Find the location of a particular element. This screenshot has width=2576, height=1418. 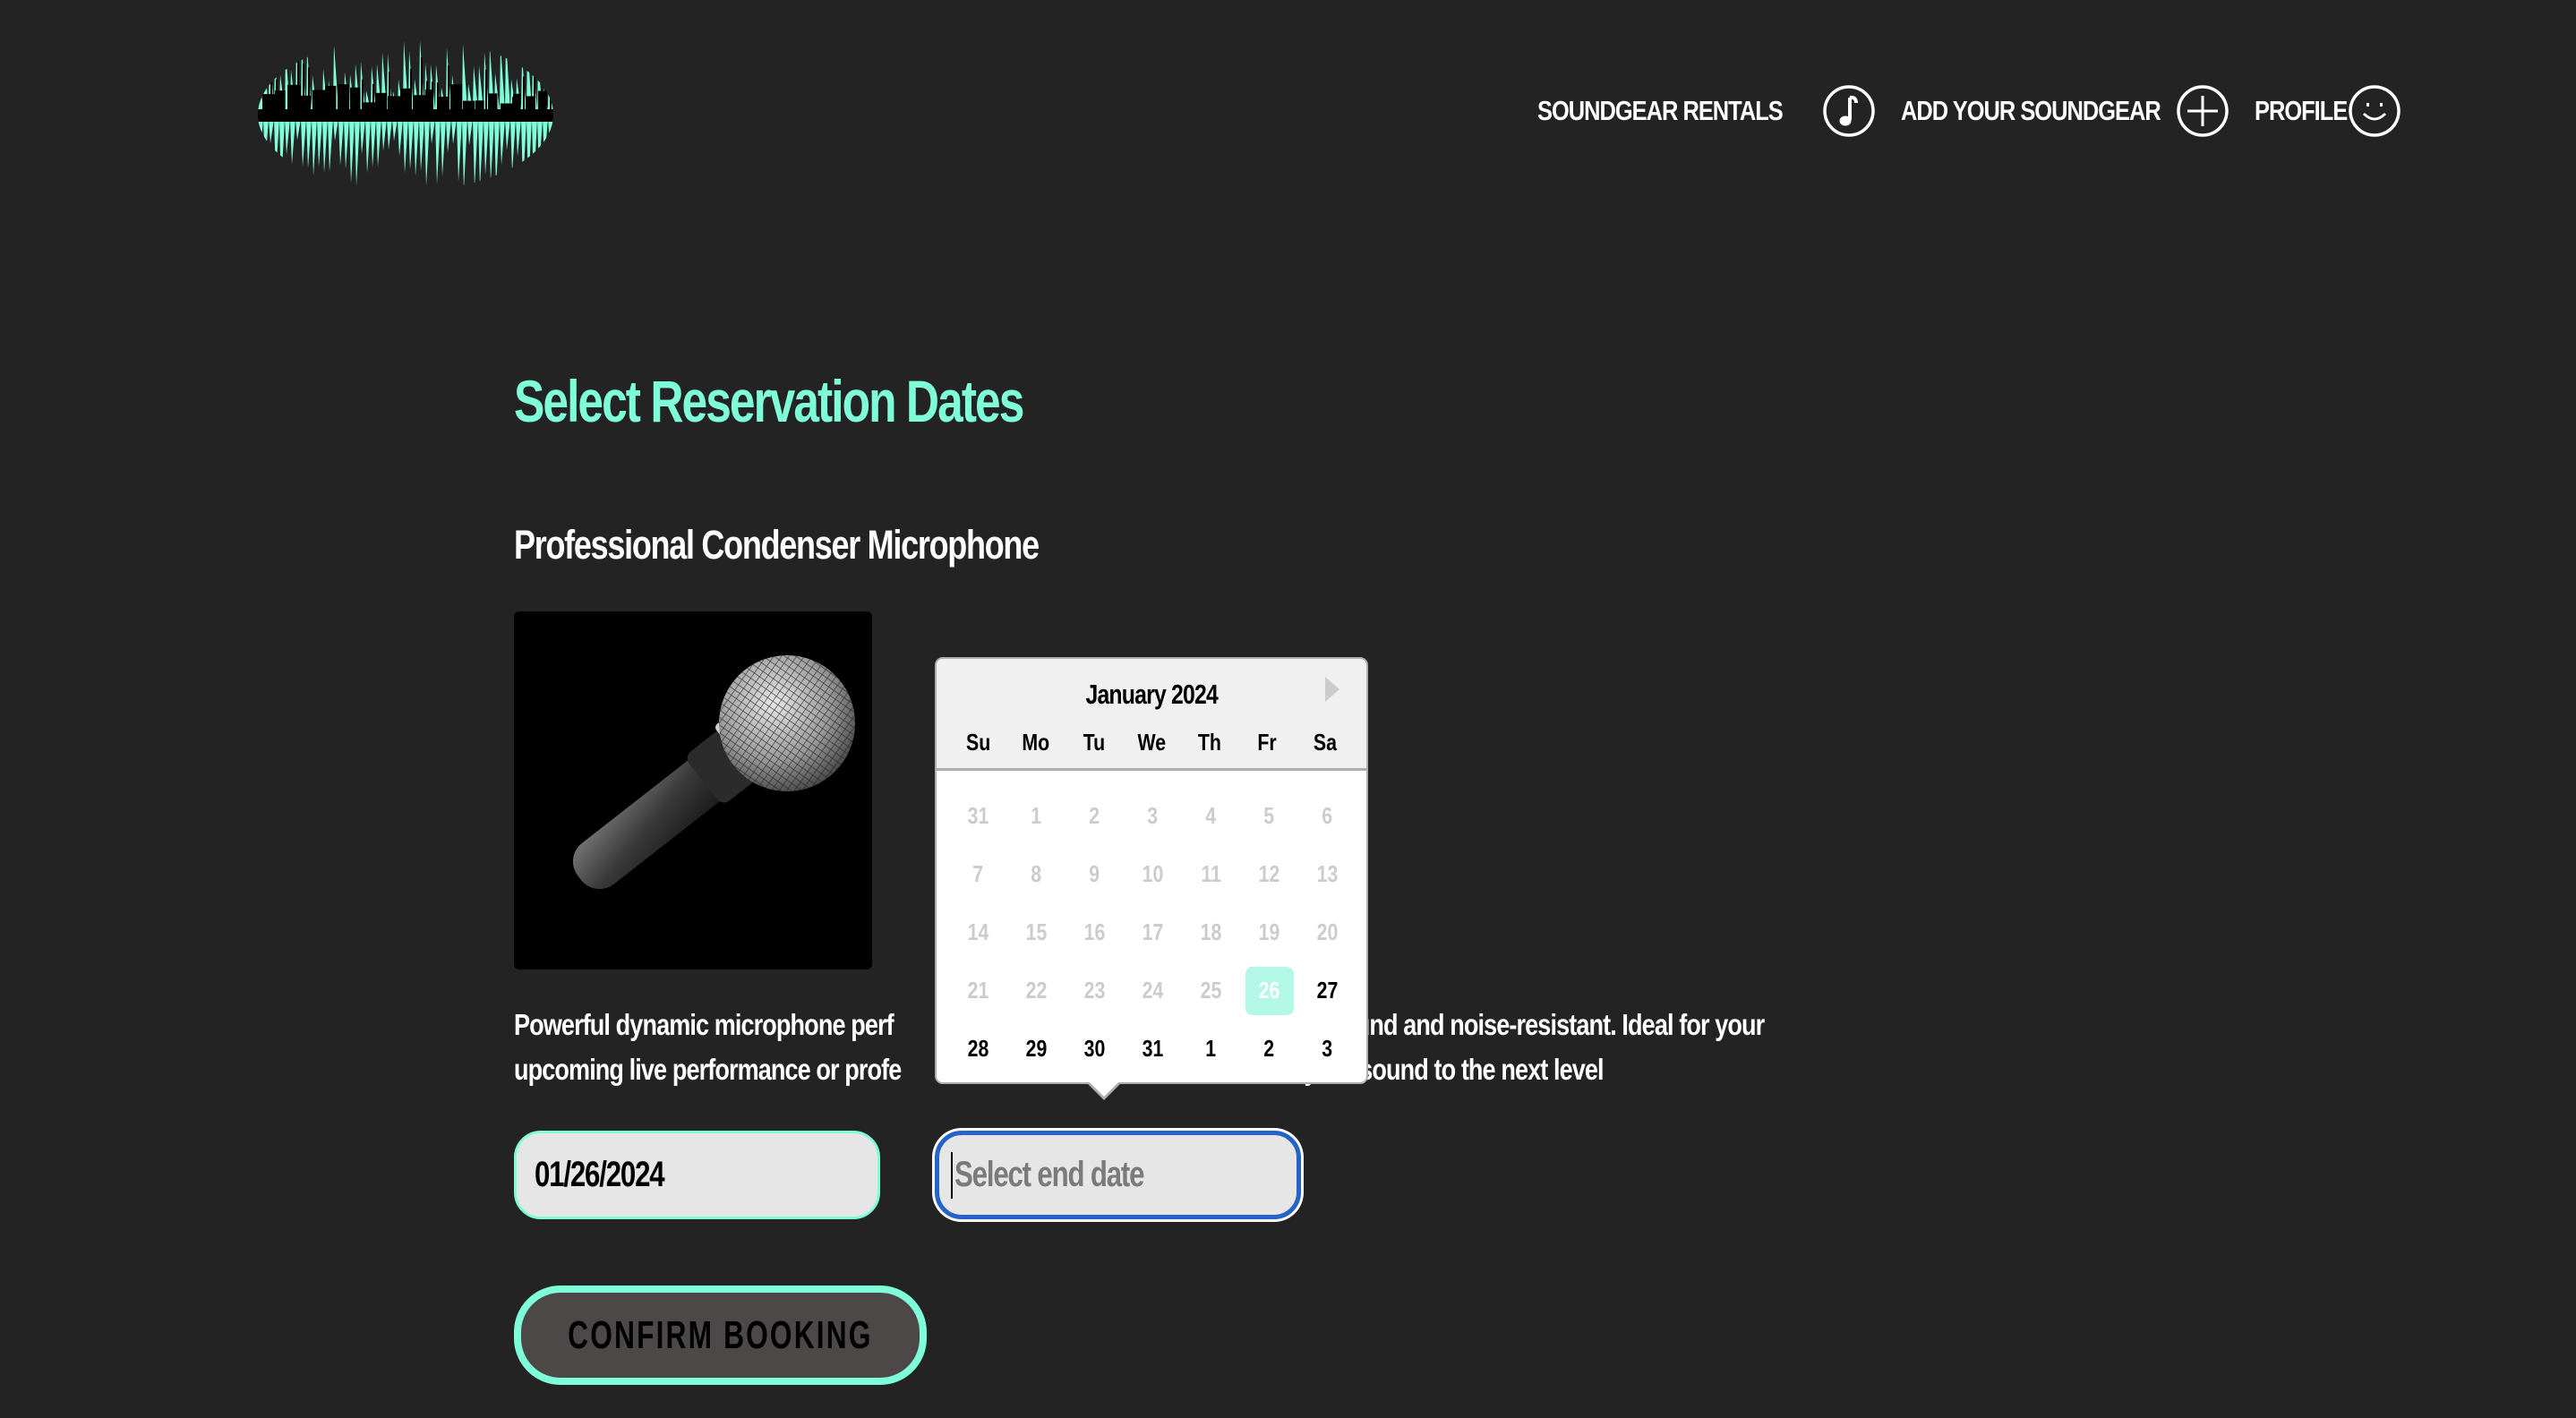

calendar-week-row: 31 1 2 3 4 5 6 is located at coordinates (1152, 816).